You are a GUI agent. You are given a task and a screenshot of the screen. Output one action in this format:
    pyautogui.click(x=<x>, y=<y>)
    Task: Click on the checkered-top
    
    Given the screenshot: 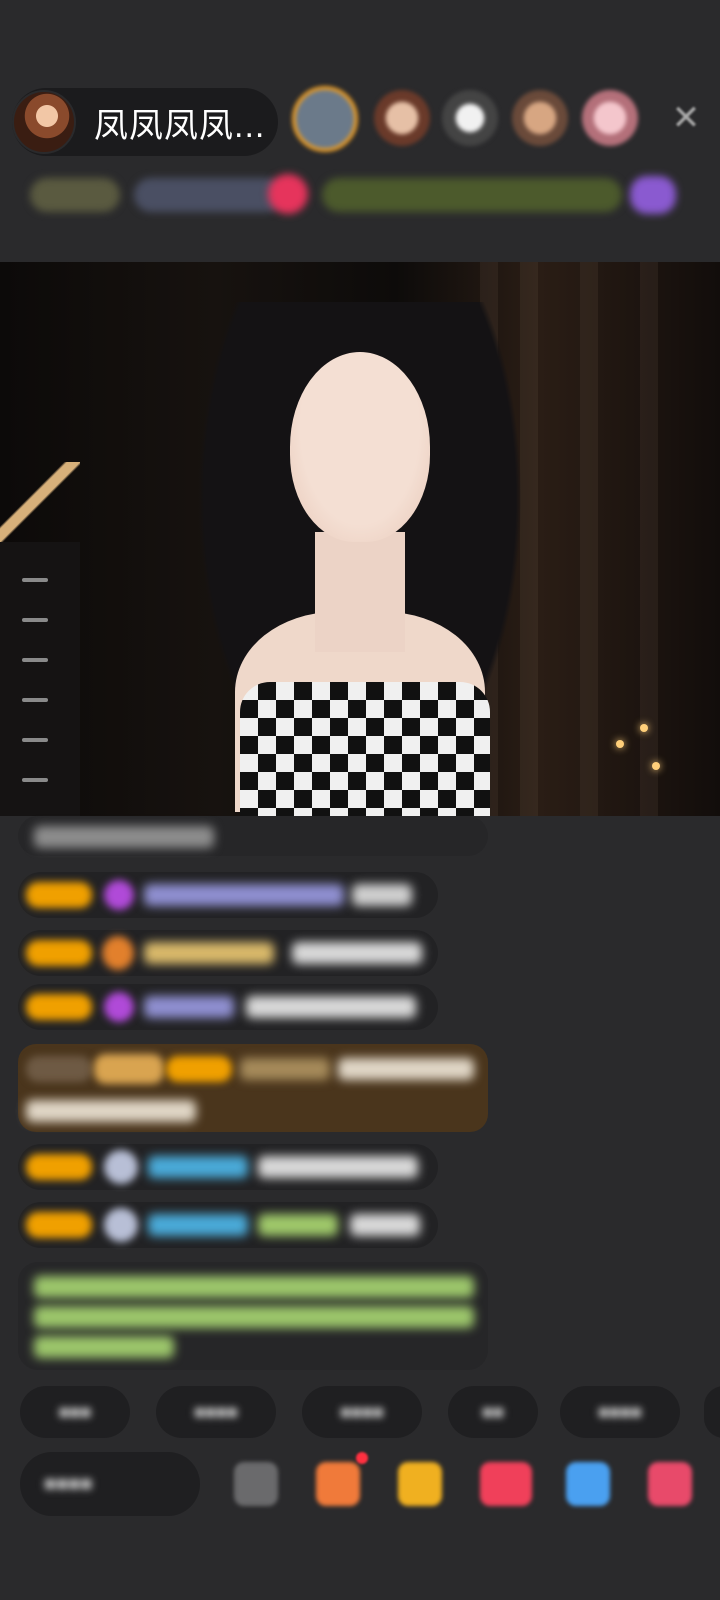 What is the action you would take?
    pyautogui.click(x=365, y=749)
    